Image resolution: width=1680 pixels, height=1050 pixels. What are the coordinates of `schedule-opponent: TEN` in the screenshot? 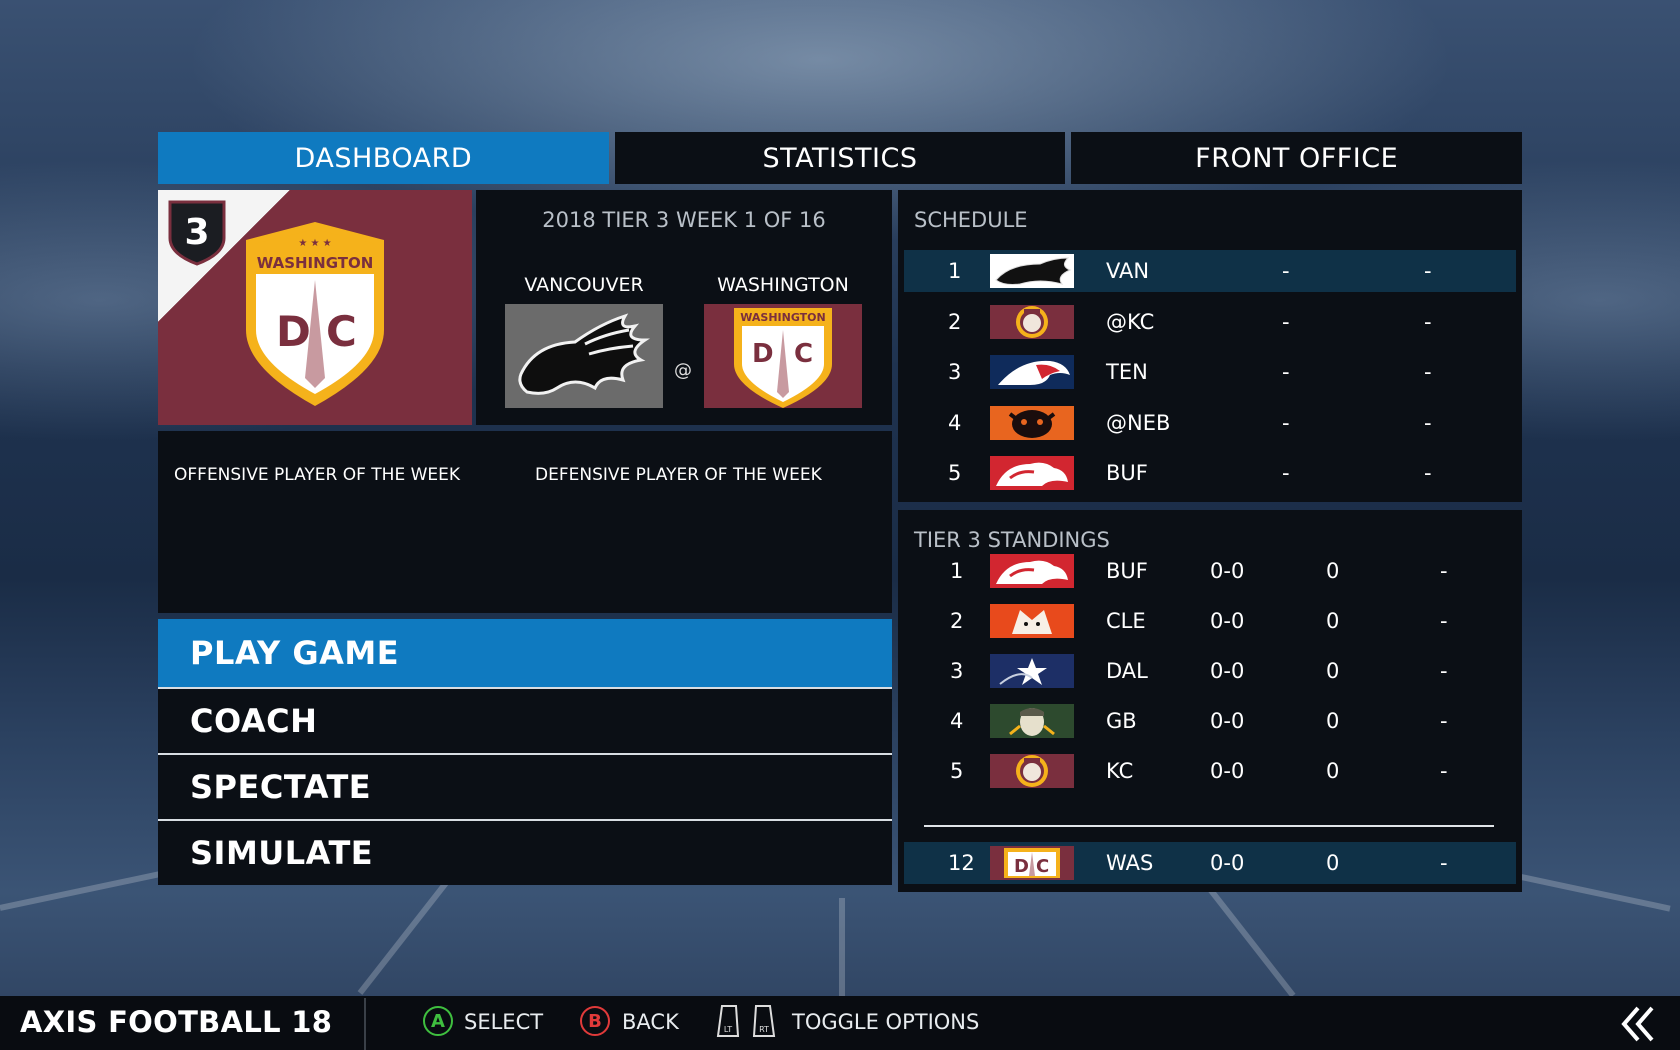 It's located at (1127, 372).